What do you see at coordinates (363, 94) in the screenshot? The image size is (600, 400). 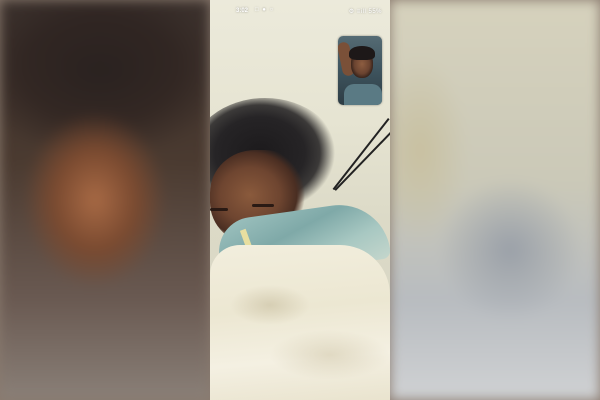 I see `self-view-shirt` at bounding box center [363, 94].